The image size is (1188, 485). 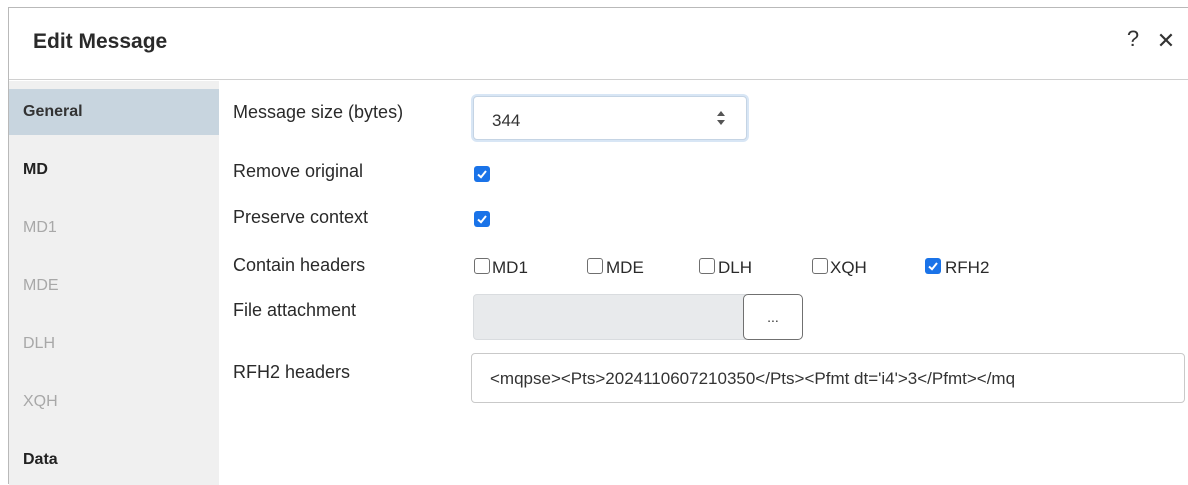 I want to click on rfh2-checkbox-label: RFH2, so click(x=967, y=267).